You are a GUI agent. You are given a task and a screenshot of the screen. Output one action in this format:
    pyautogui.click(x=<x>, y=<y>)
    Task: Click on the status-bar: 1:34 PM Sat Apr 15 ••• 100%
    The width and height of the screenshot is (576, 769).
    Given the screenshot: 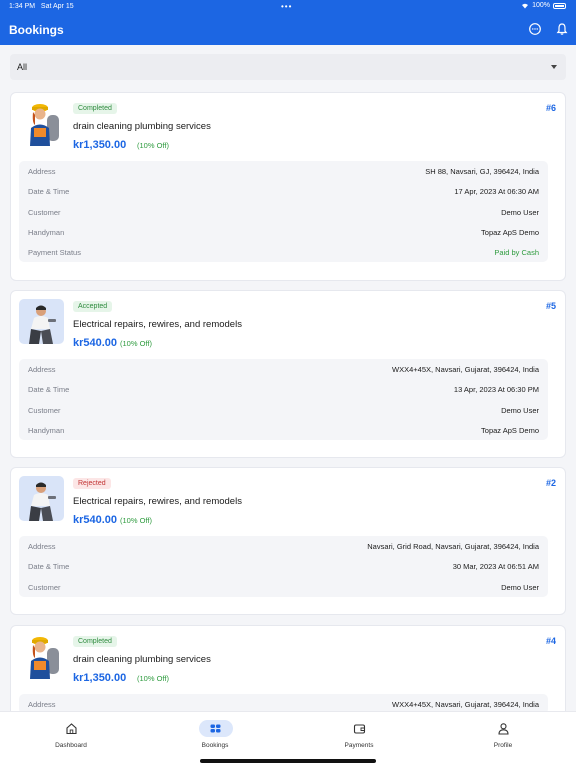 What is the action you would take?
    pyautogui.click(x=288, y=7)
    